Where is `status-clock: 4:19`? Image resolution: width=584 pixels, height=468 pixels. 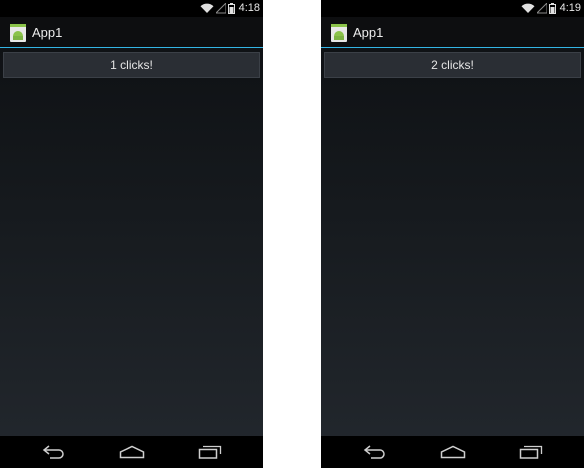
status-clock: 4:19 is located at coordinates (570, 8).